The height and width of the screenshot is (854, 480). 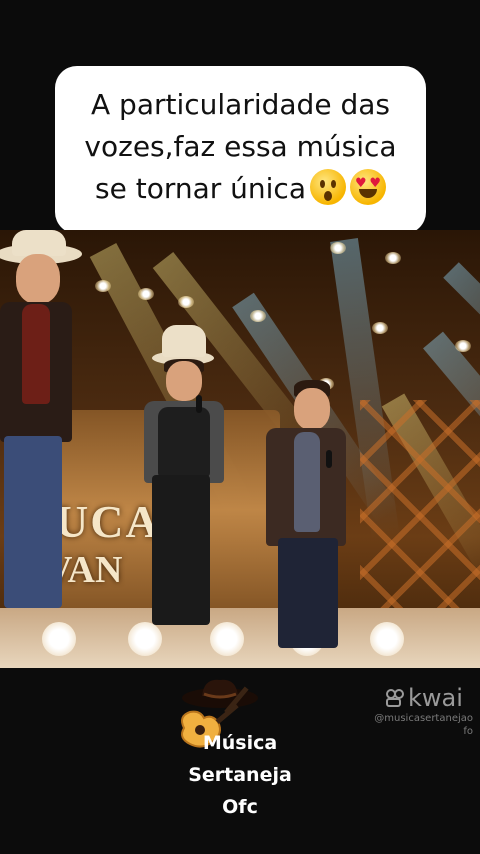 I want to click on wooden-truss, so click(x=420, y=515).